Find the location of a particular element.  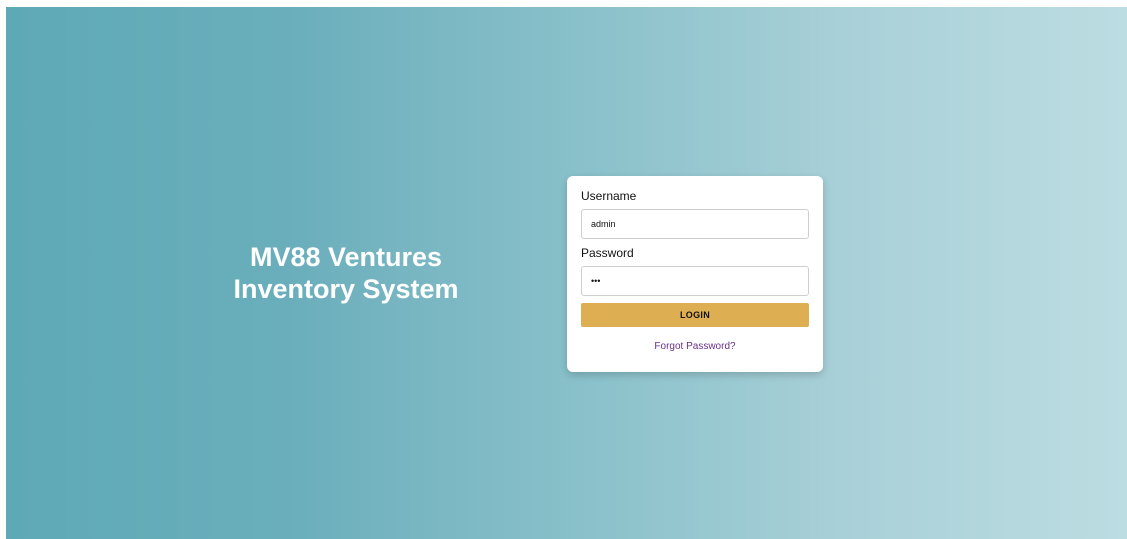

brand-title-line-1: MV88 Ventures is located at coordinates (346, 257).